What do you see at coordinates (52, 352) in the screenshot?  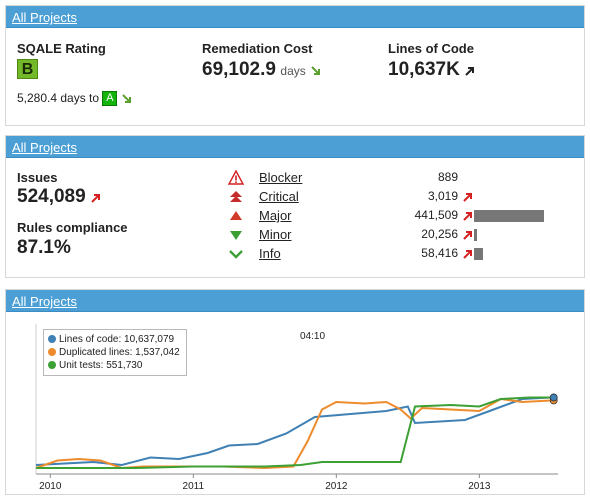 I see `legend-dot-dup` at bounding box center [52, 352].